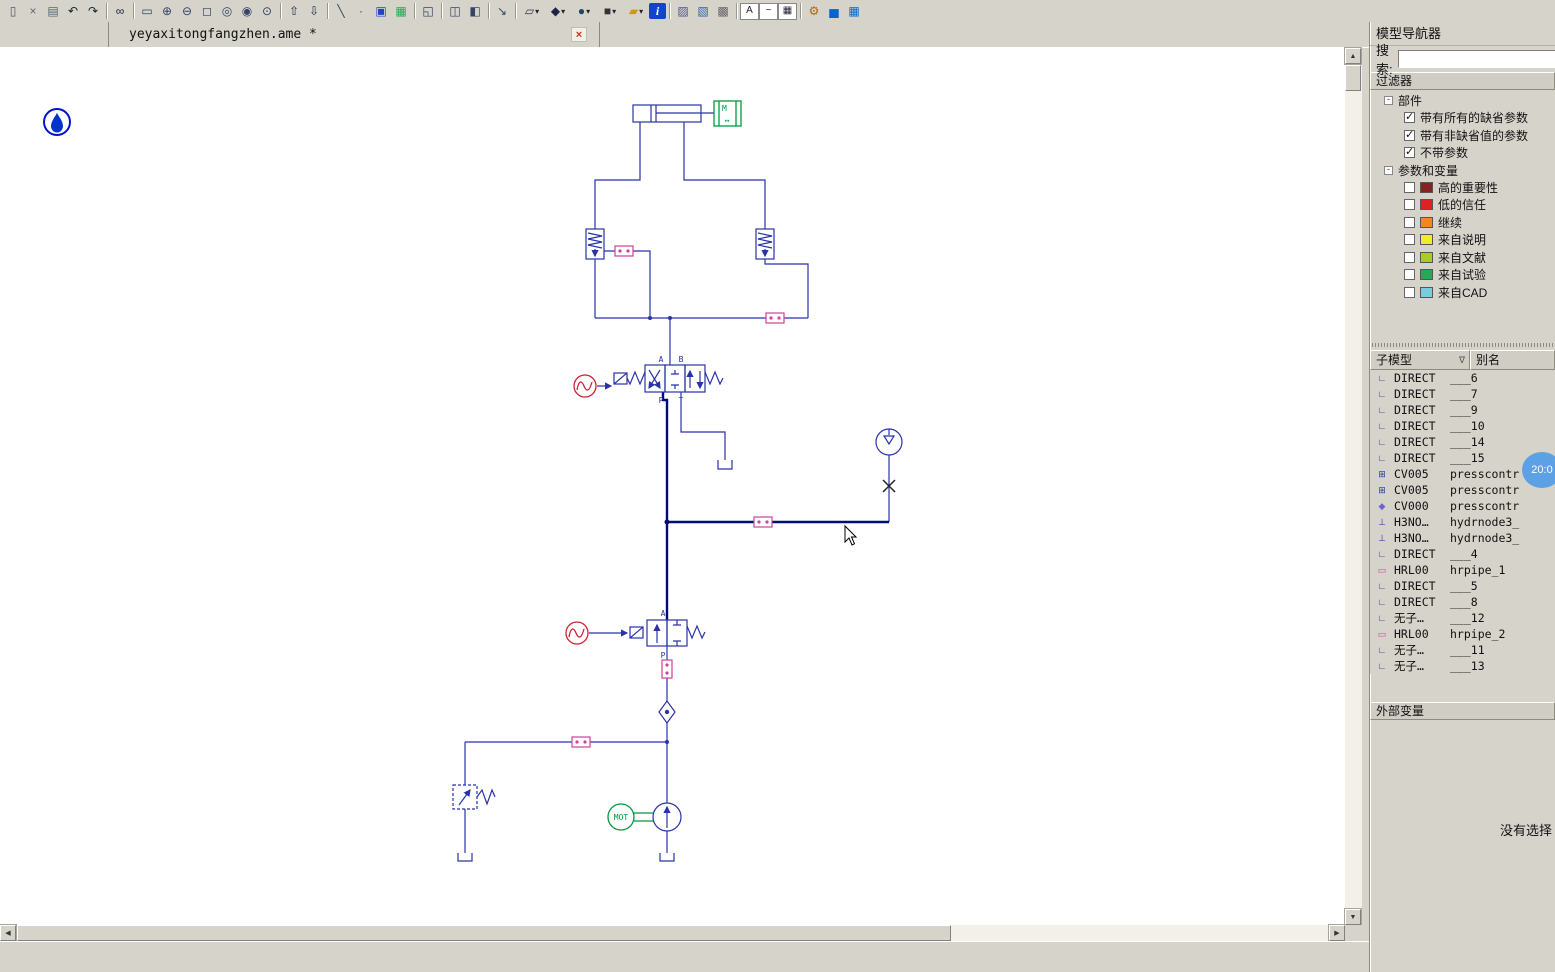  Describe the element at coordinates (1476, 59) in the screenshot. I see `search-input` at that location.